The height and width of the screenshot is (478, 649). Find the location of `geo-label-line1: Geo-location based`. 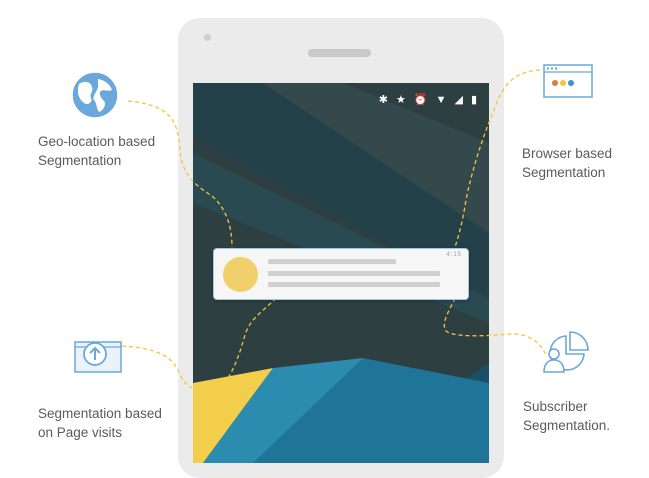

geo-label-line1: Geo-location based is located at coordinates (97, 141).